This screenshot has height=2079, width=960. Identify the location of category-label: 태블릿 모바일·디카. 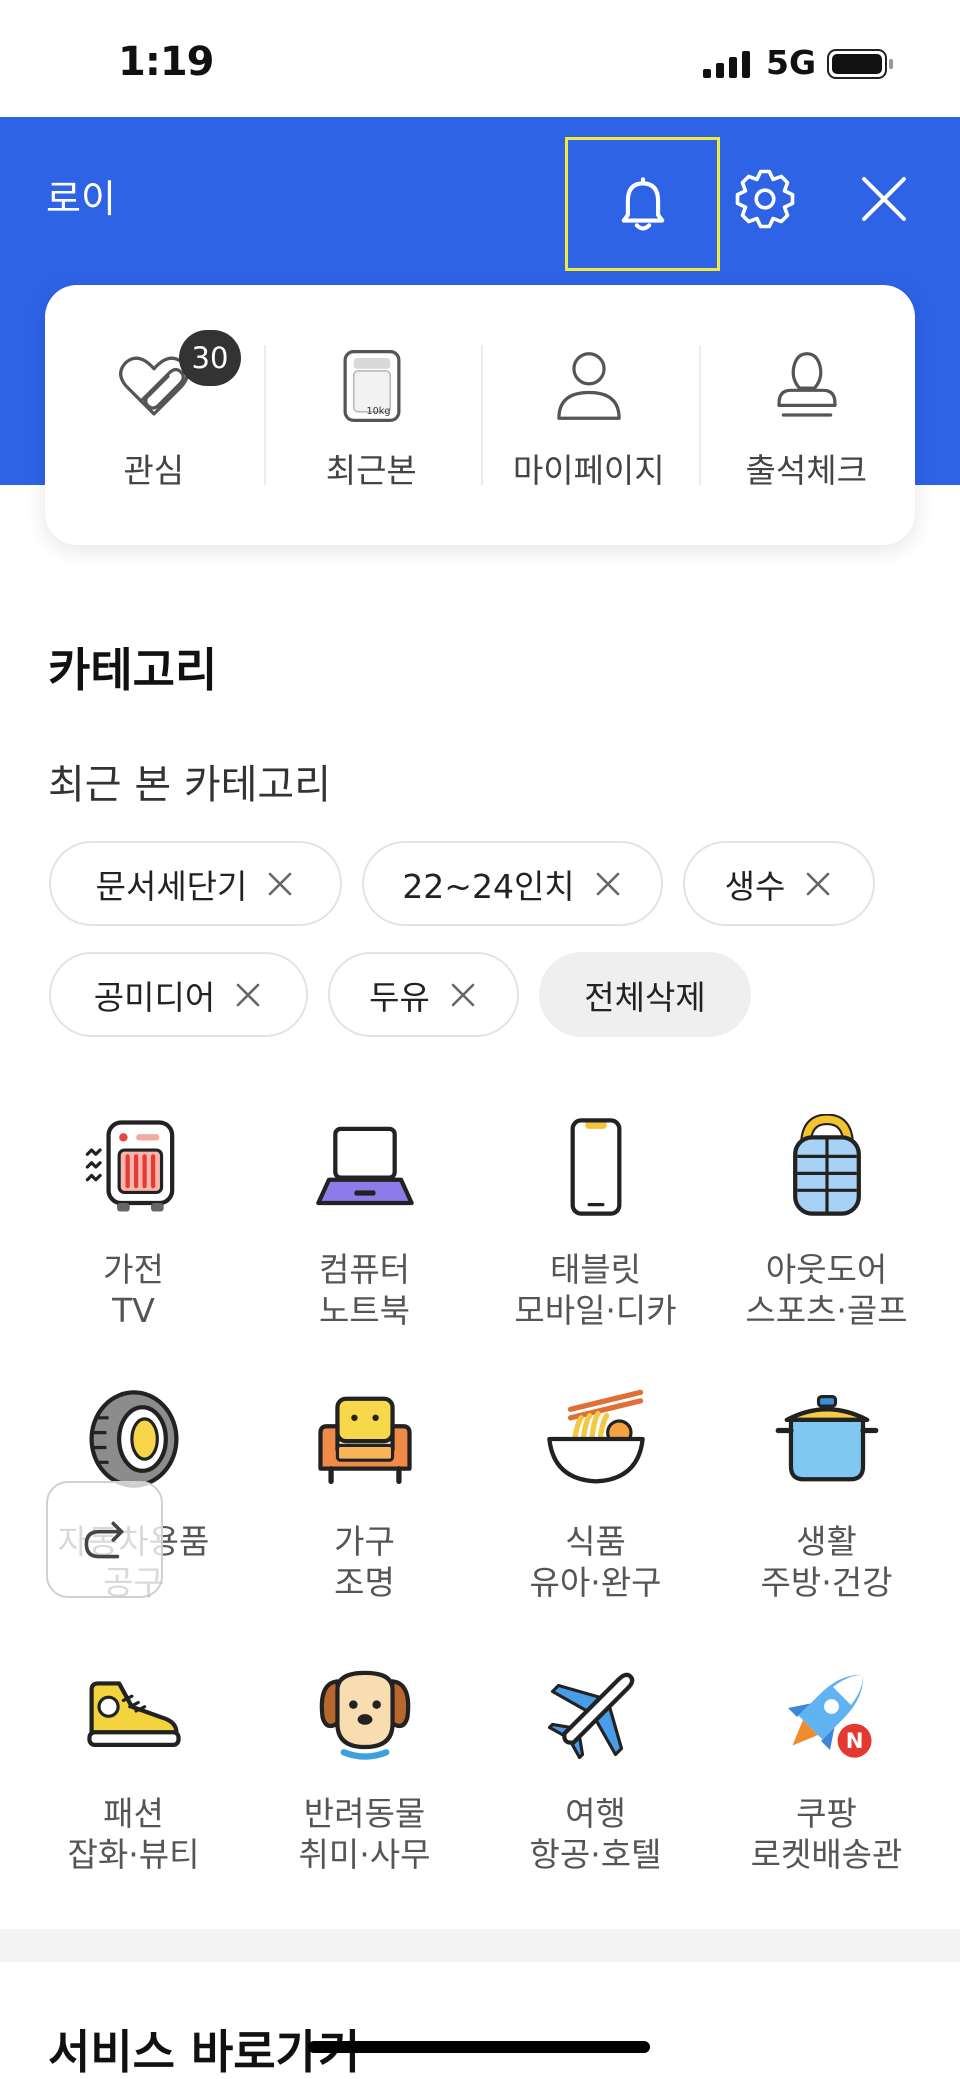
(595, 1290).